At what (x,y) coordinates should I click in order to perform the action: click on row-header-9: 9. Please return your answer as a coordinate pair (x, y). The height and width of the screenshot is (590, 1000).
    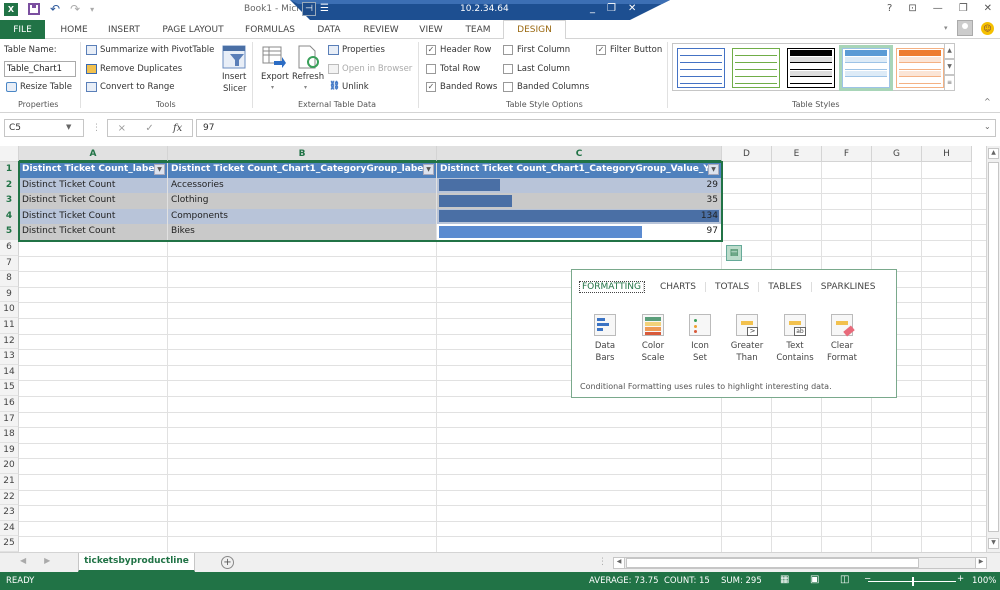
    Looking at the image, I should click on (9, 294).